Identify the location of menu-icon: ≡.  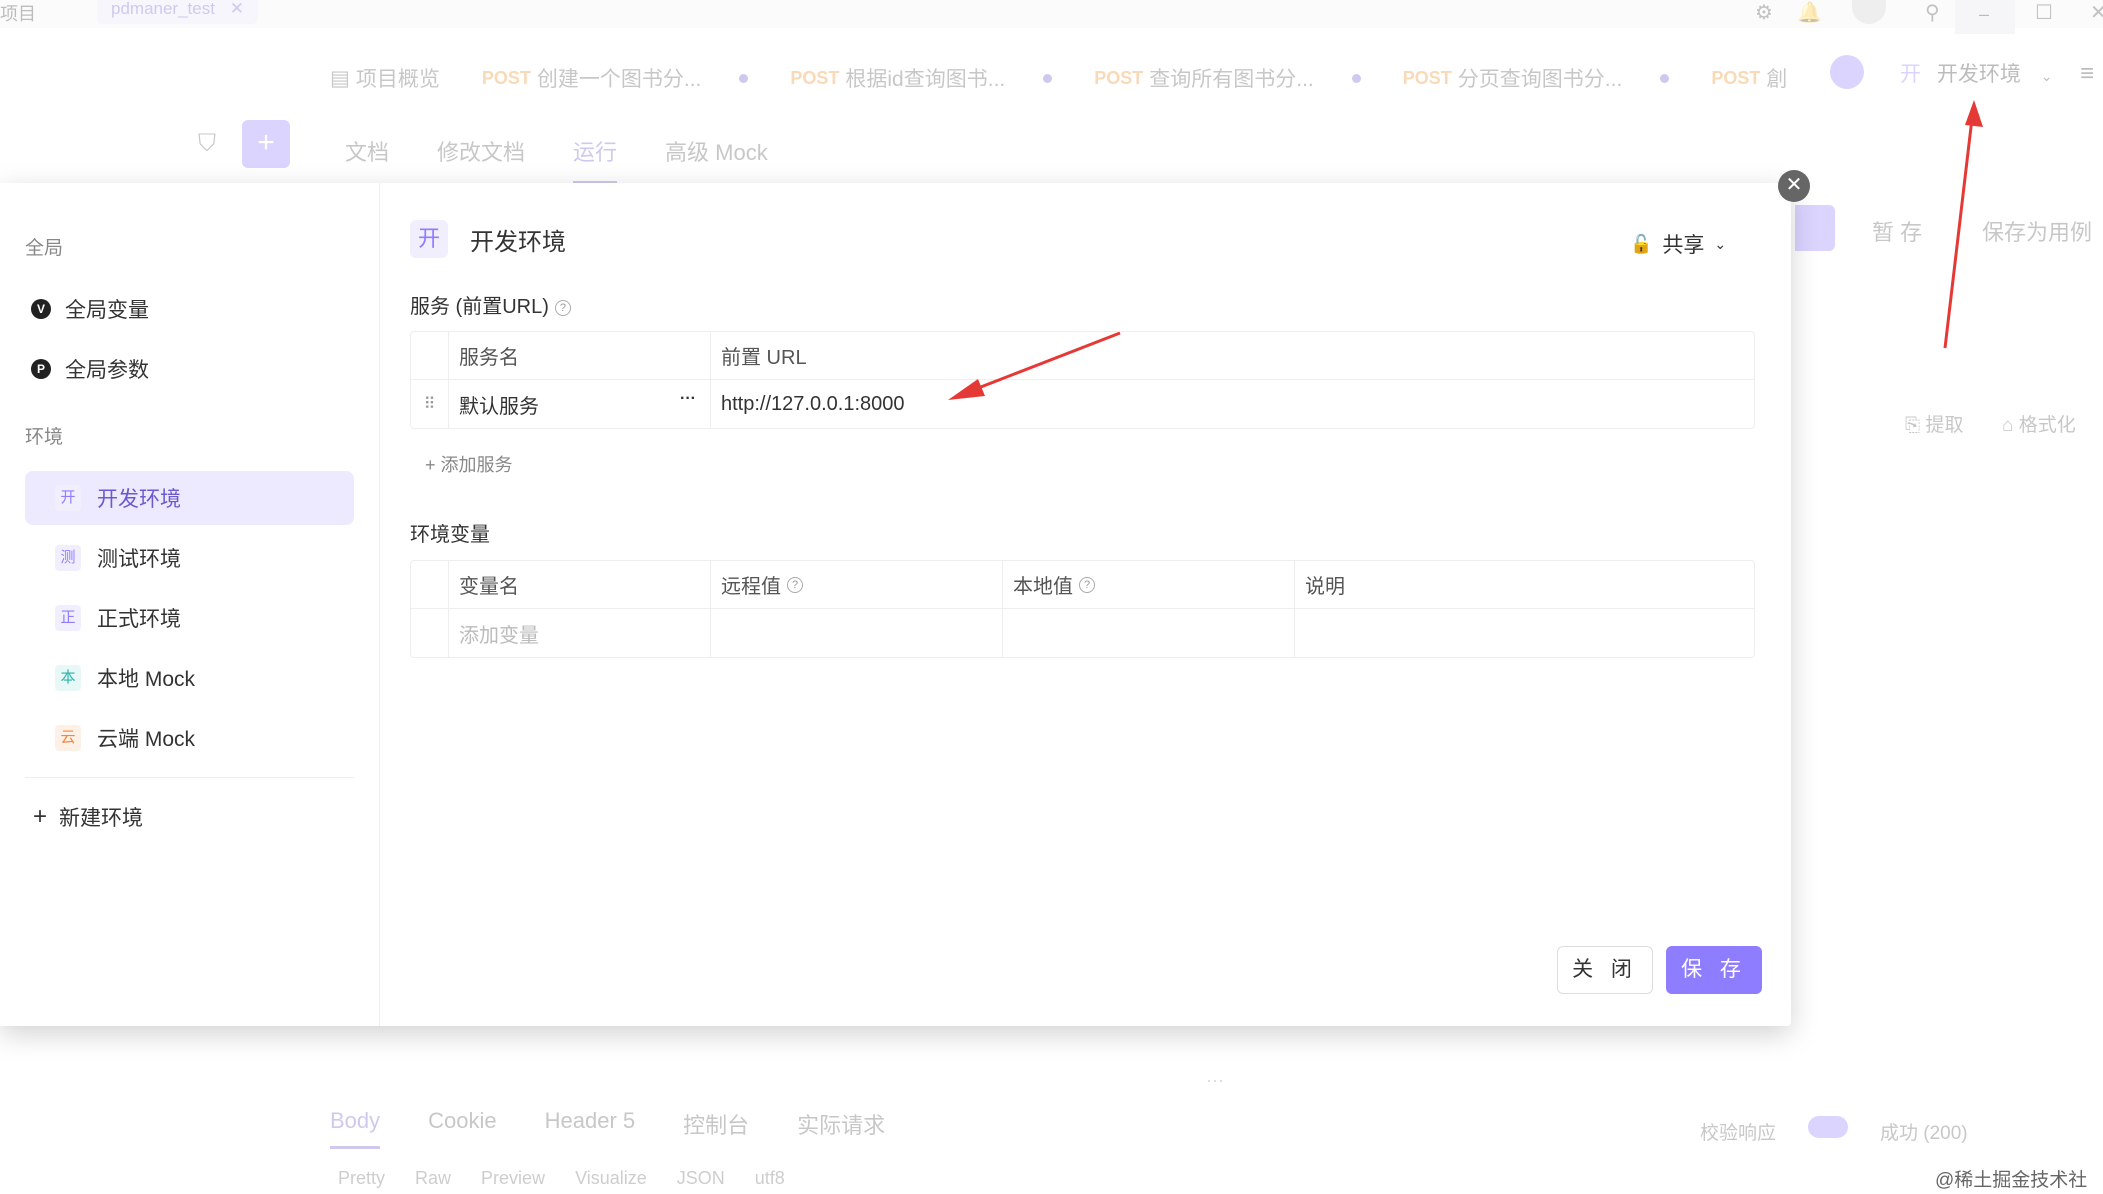
(2087, 74).